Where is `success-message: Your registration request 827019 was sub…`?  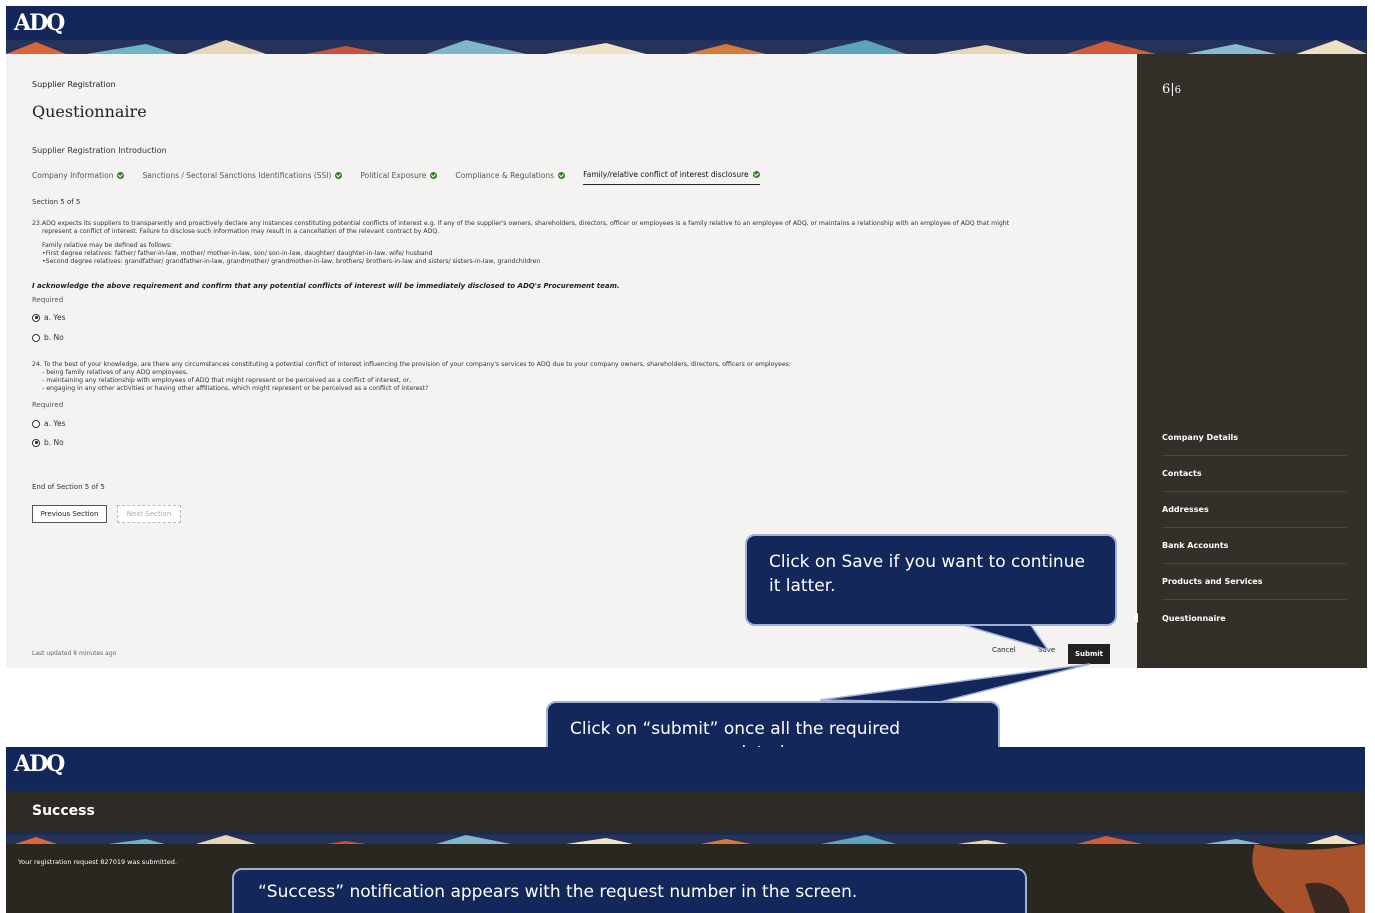
success-message: Your registration request 827019 was sub… is located at coordinates (97, 862).